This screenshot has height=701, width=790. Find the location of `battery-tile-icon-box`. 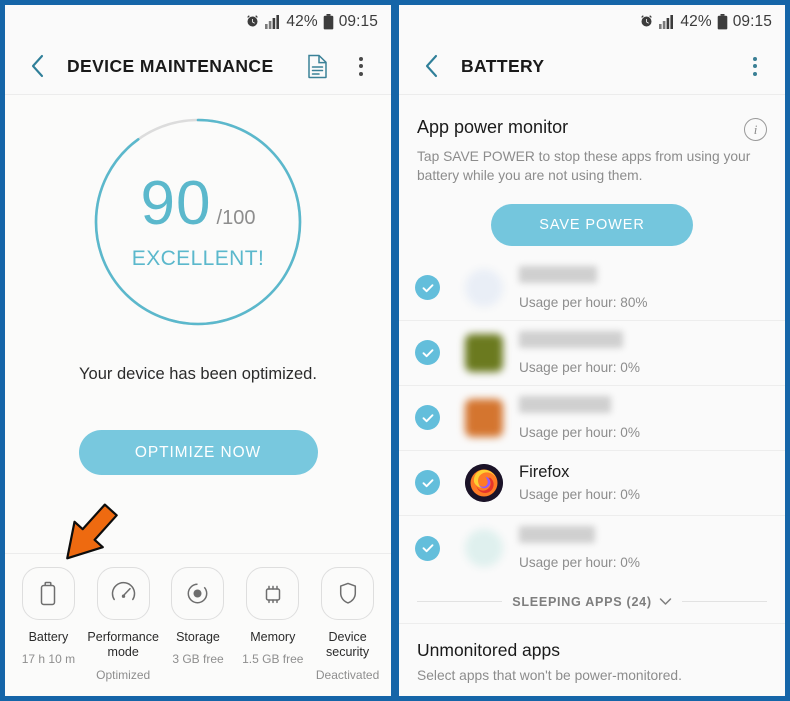

battery-tile-icon-box is located at coordinates (48, 594).